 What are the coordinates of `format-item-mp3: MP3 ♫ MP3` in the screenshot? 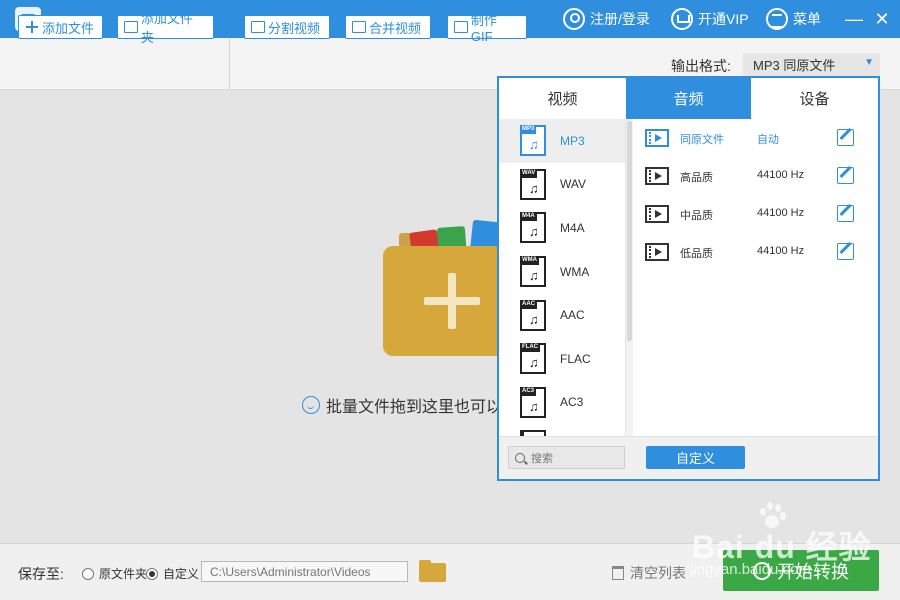 It's located at (562, 141).